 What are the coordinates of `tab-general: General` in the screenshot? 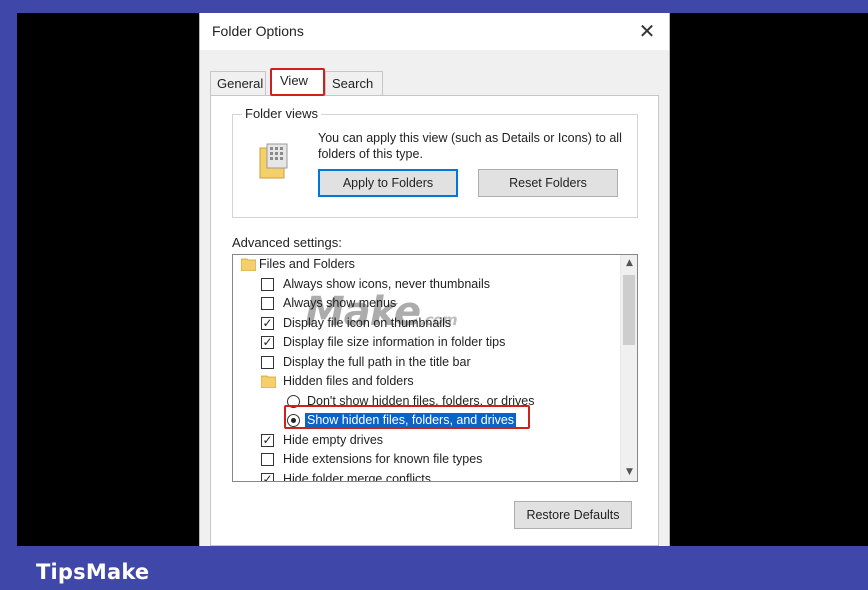 It's located at (238, 83).